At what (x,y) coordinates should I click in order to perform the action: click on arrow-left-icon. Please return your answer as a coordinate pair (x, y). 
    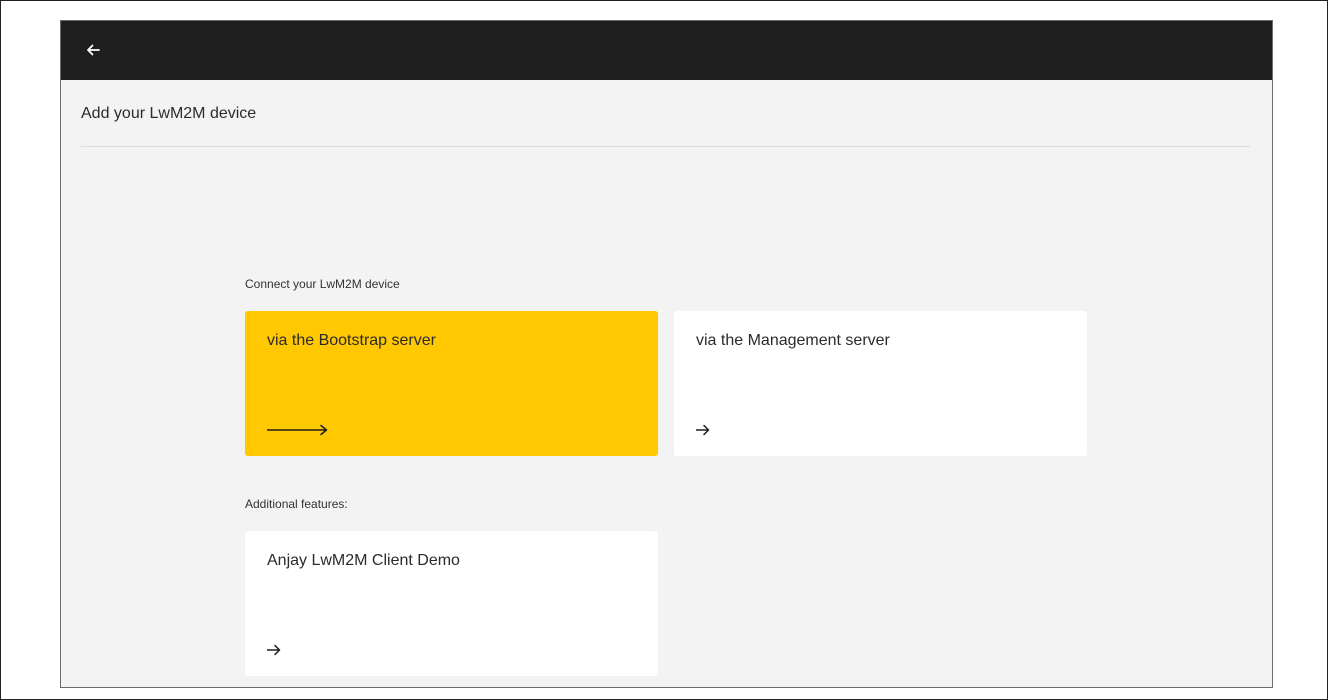
    Looking at the image, I should click on (93, 50).